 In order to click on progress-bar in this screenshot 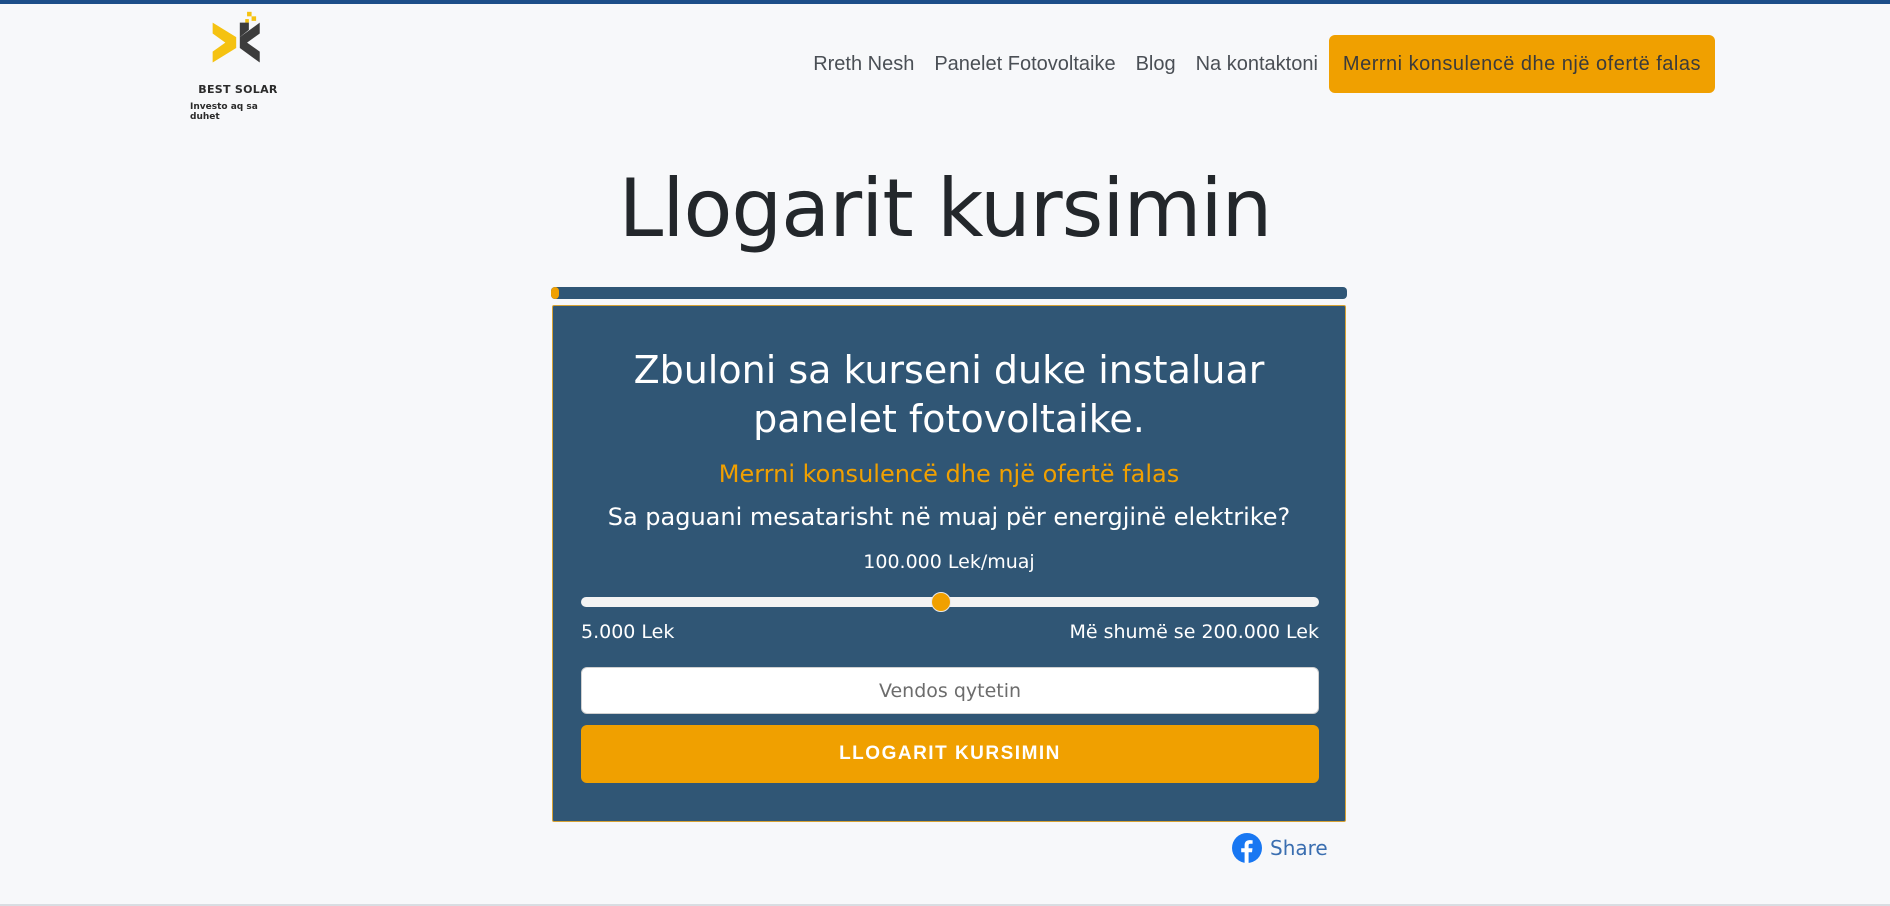, I will do `click(949, 293)`.